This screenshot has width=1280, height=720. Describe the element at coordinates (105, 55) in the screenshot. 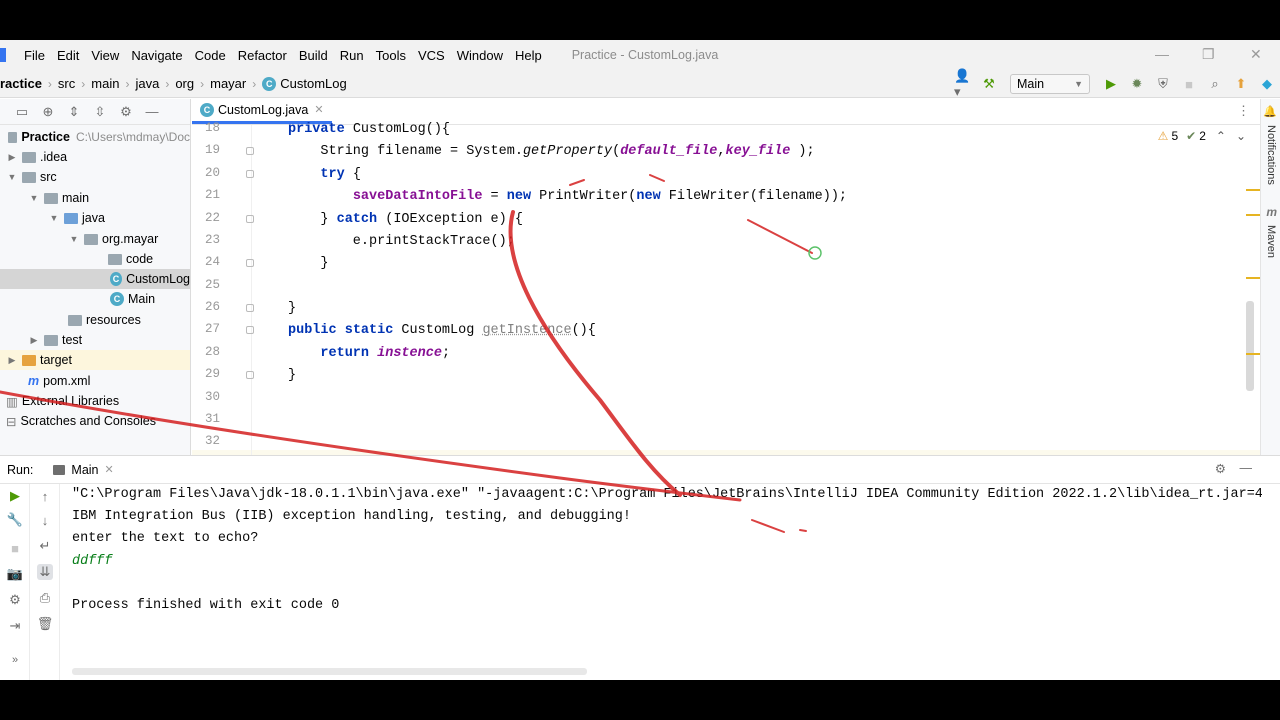

I see `menu-view: View` at that location.